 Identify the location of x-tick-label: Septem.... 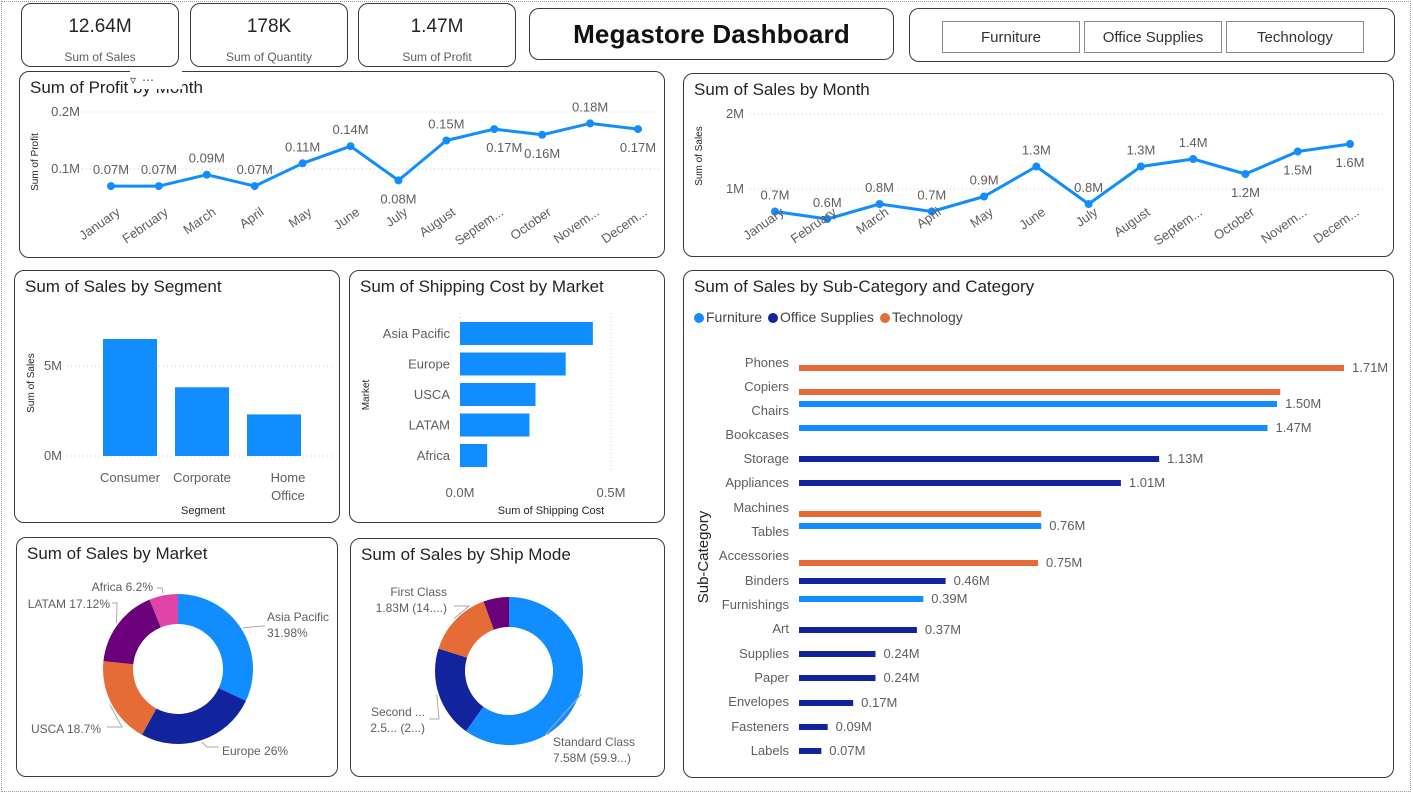
(1178, 226).